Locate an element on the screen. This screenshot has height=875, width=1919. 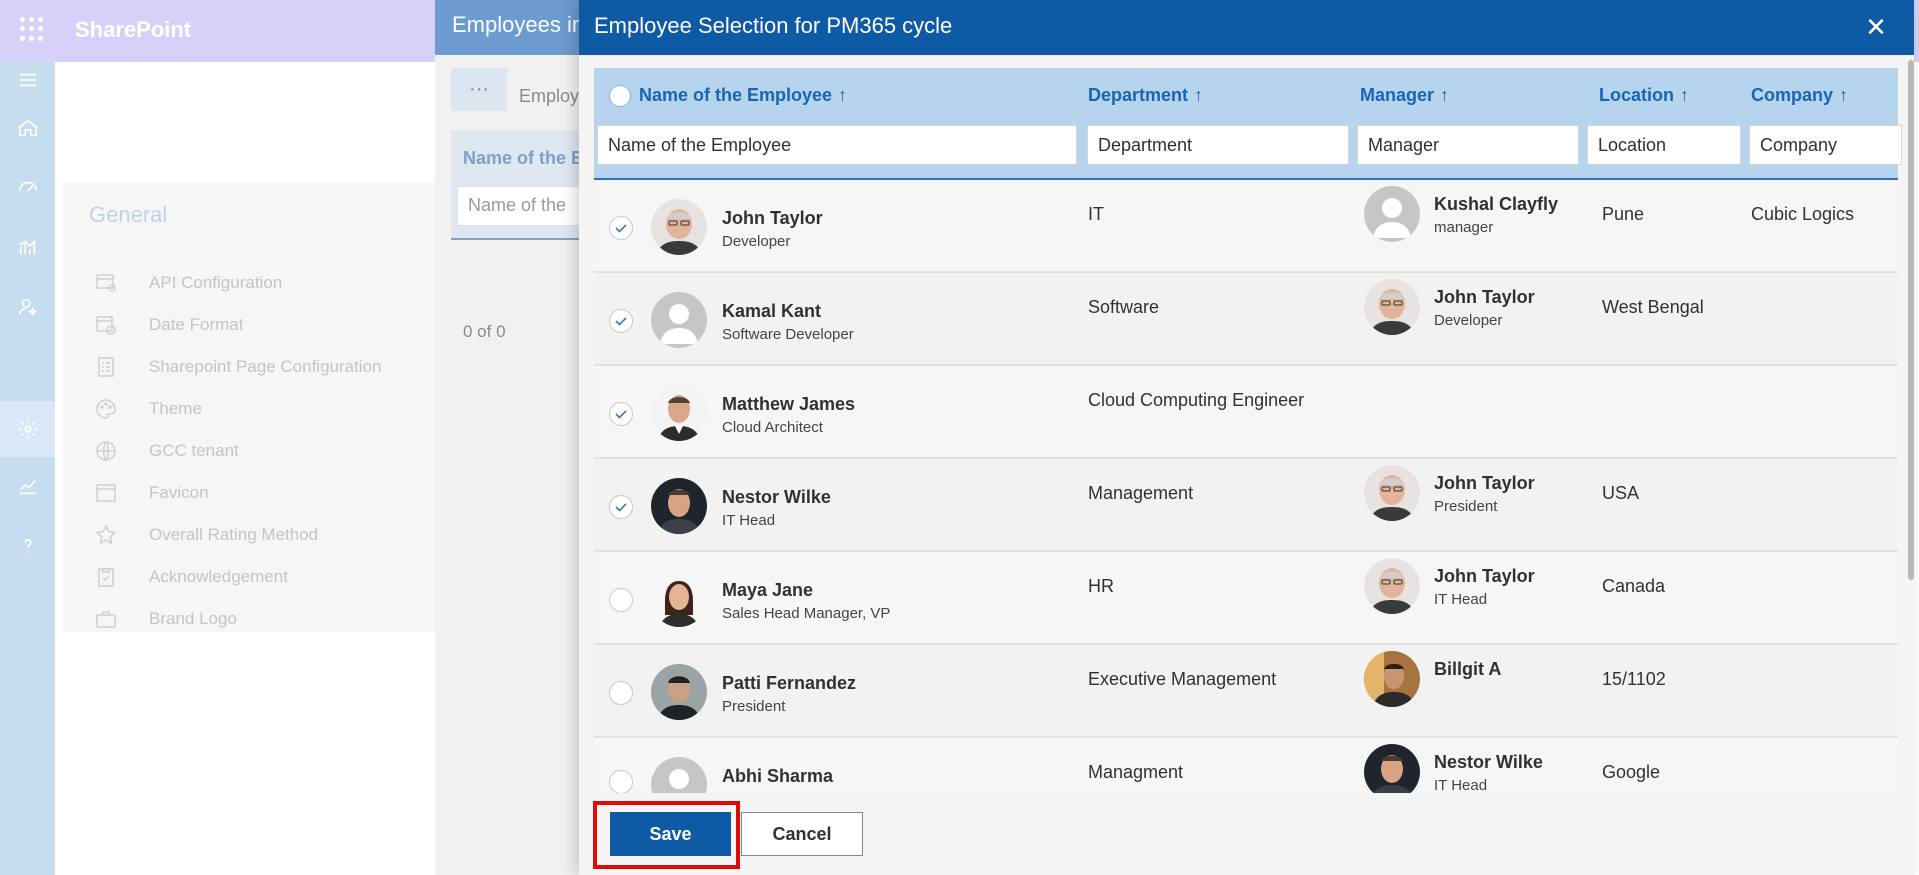
dialog-footer: Save Cancel is located at coordinates (1246, 834).